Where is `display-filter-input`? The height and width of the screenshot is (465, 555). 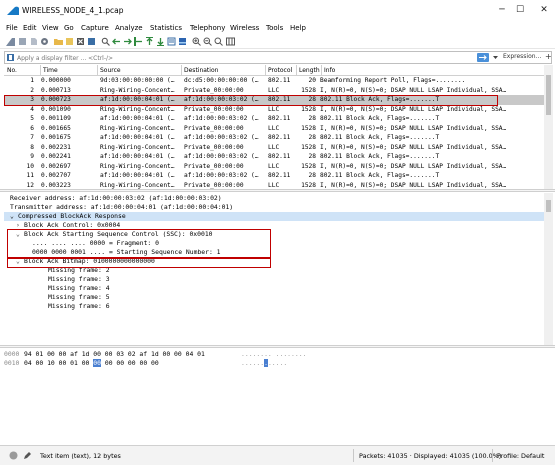
display-filter-input is located at coordinates (217, 58).